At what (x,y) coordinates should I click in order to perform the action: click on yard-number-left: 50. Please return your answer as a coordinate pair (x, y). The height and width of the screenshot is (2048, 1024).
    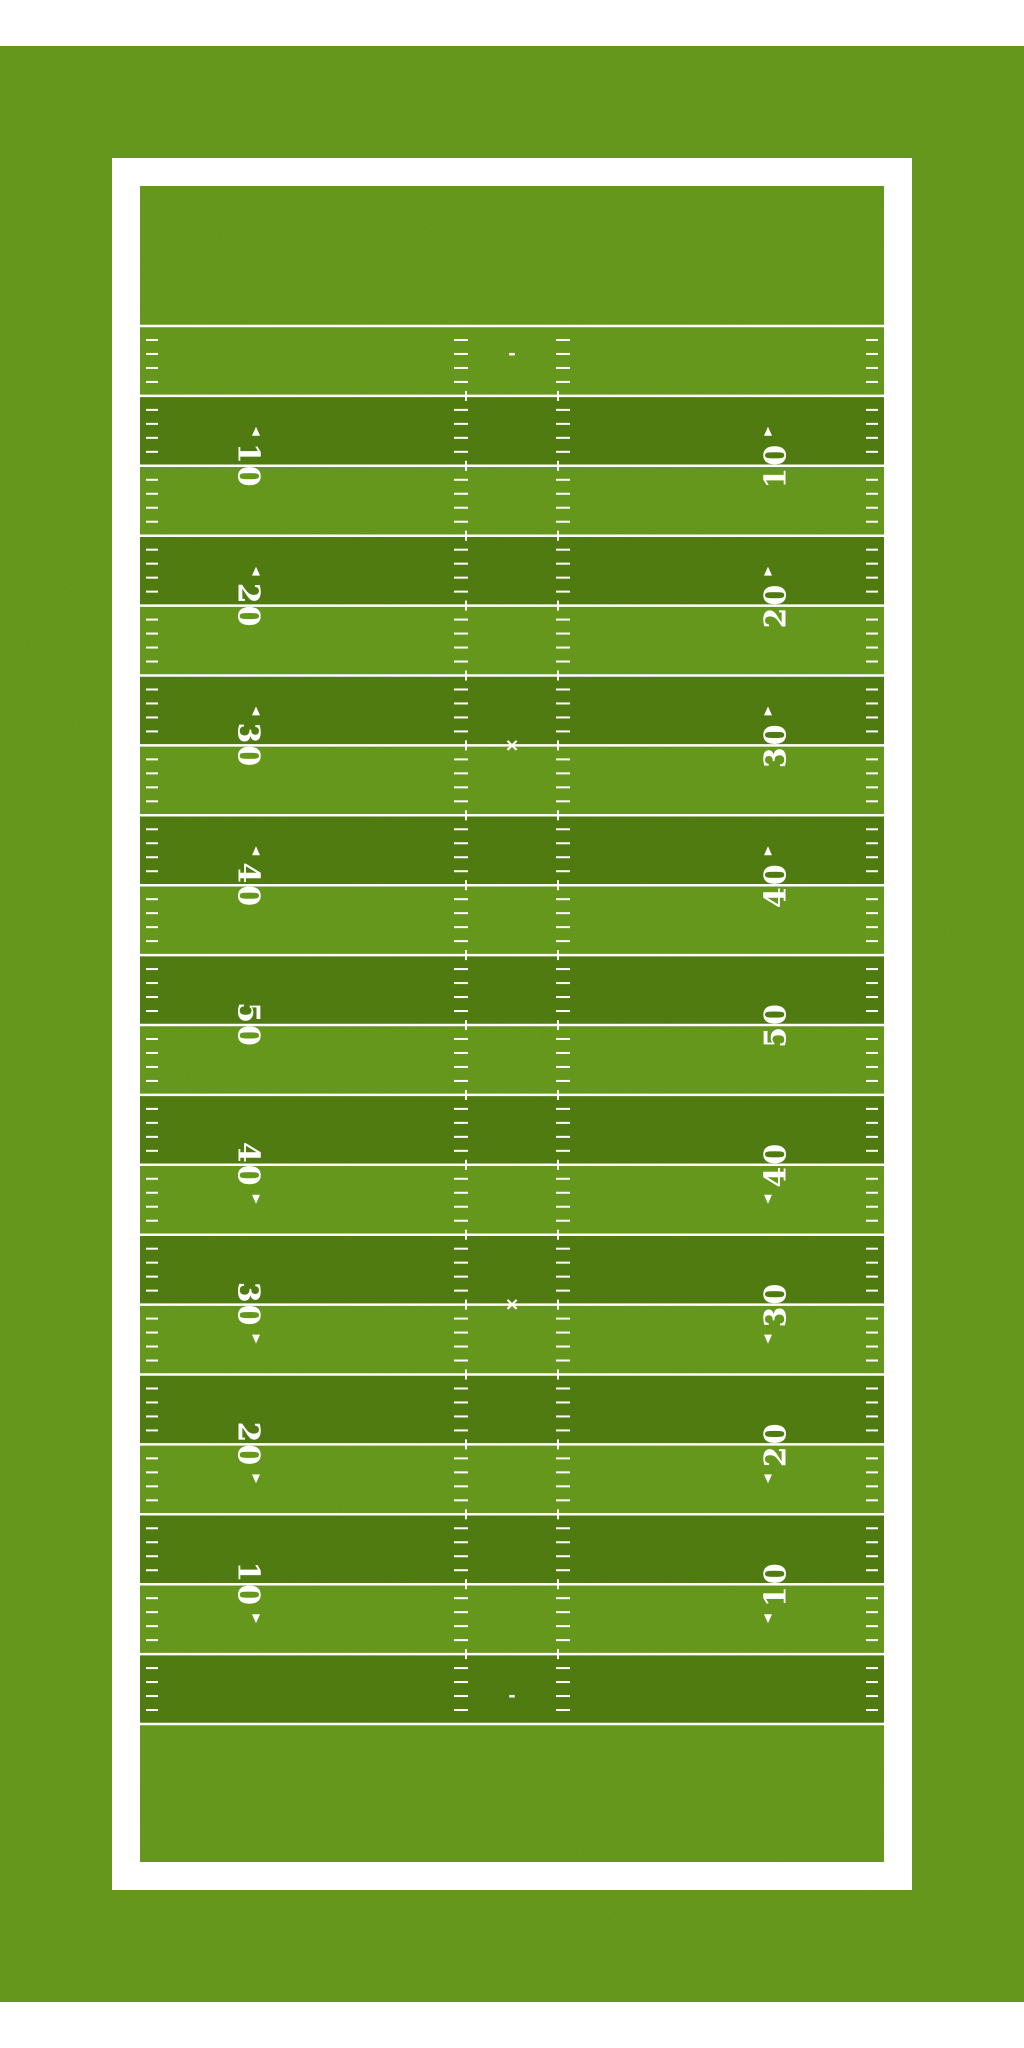
    Looking at the image, I should click on (248, 1025).